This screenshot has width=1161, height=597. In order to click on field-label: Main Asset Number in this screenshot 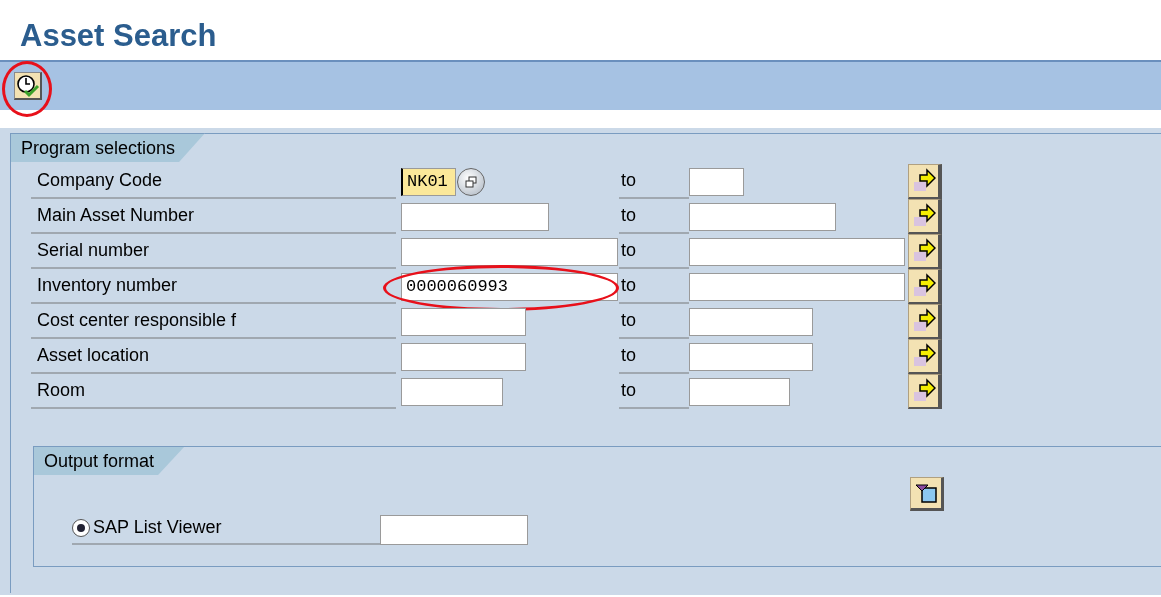, I will do `click(213, 216)`.